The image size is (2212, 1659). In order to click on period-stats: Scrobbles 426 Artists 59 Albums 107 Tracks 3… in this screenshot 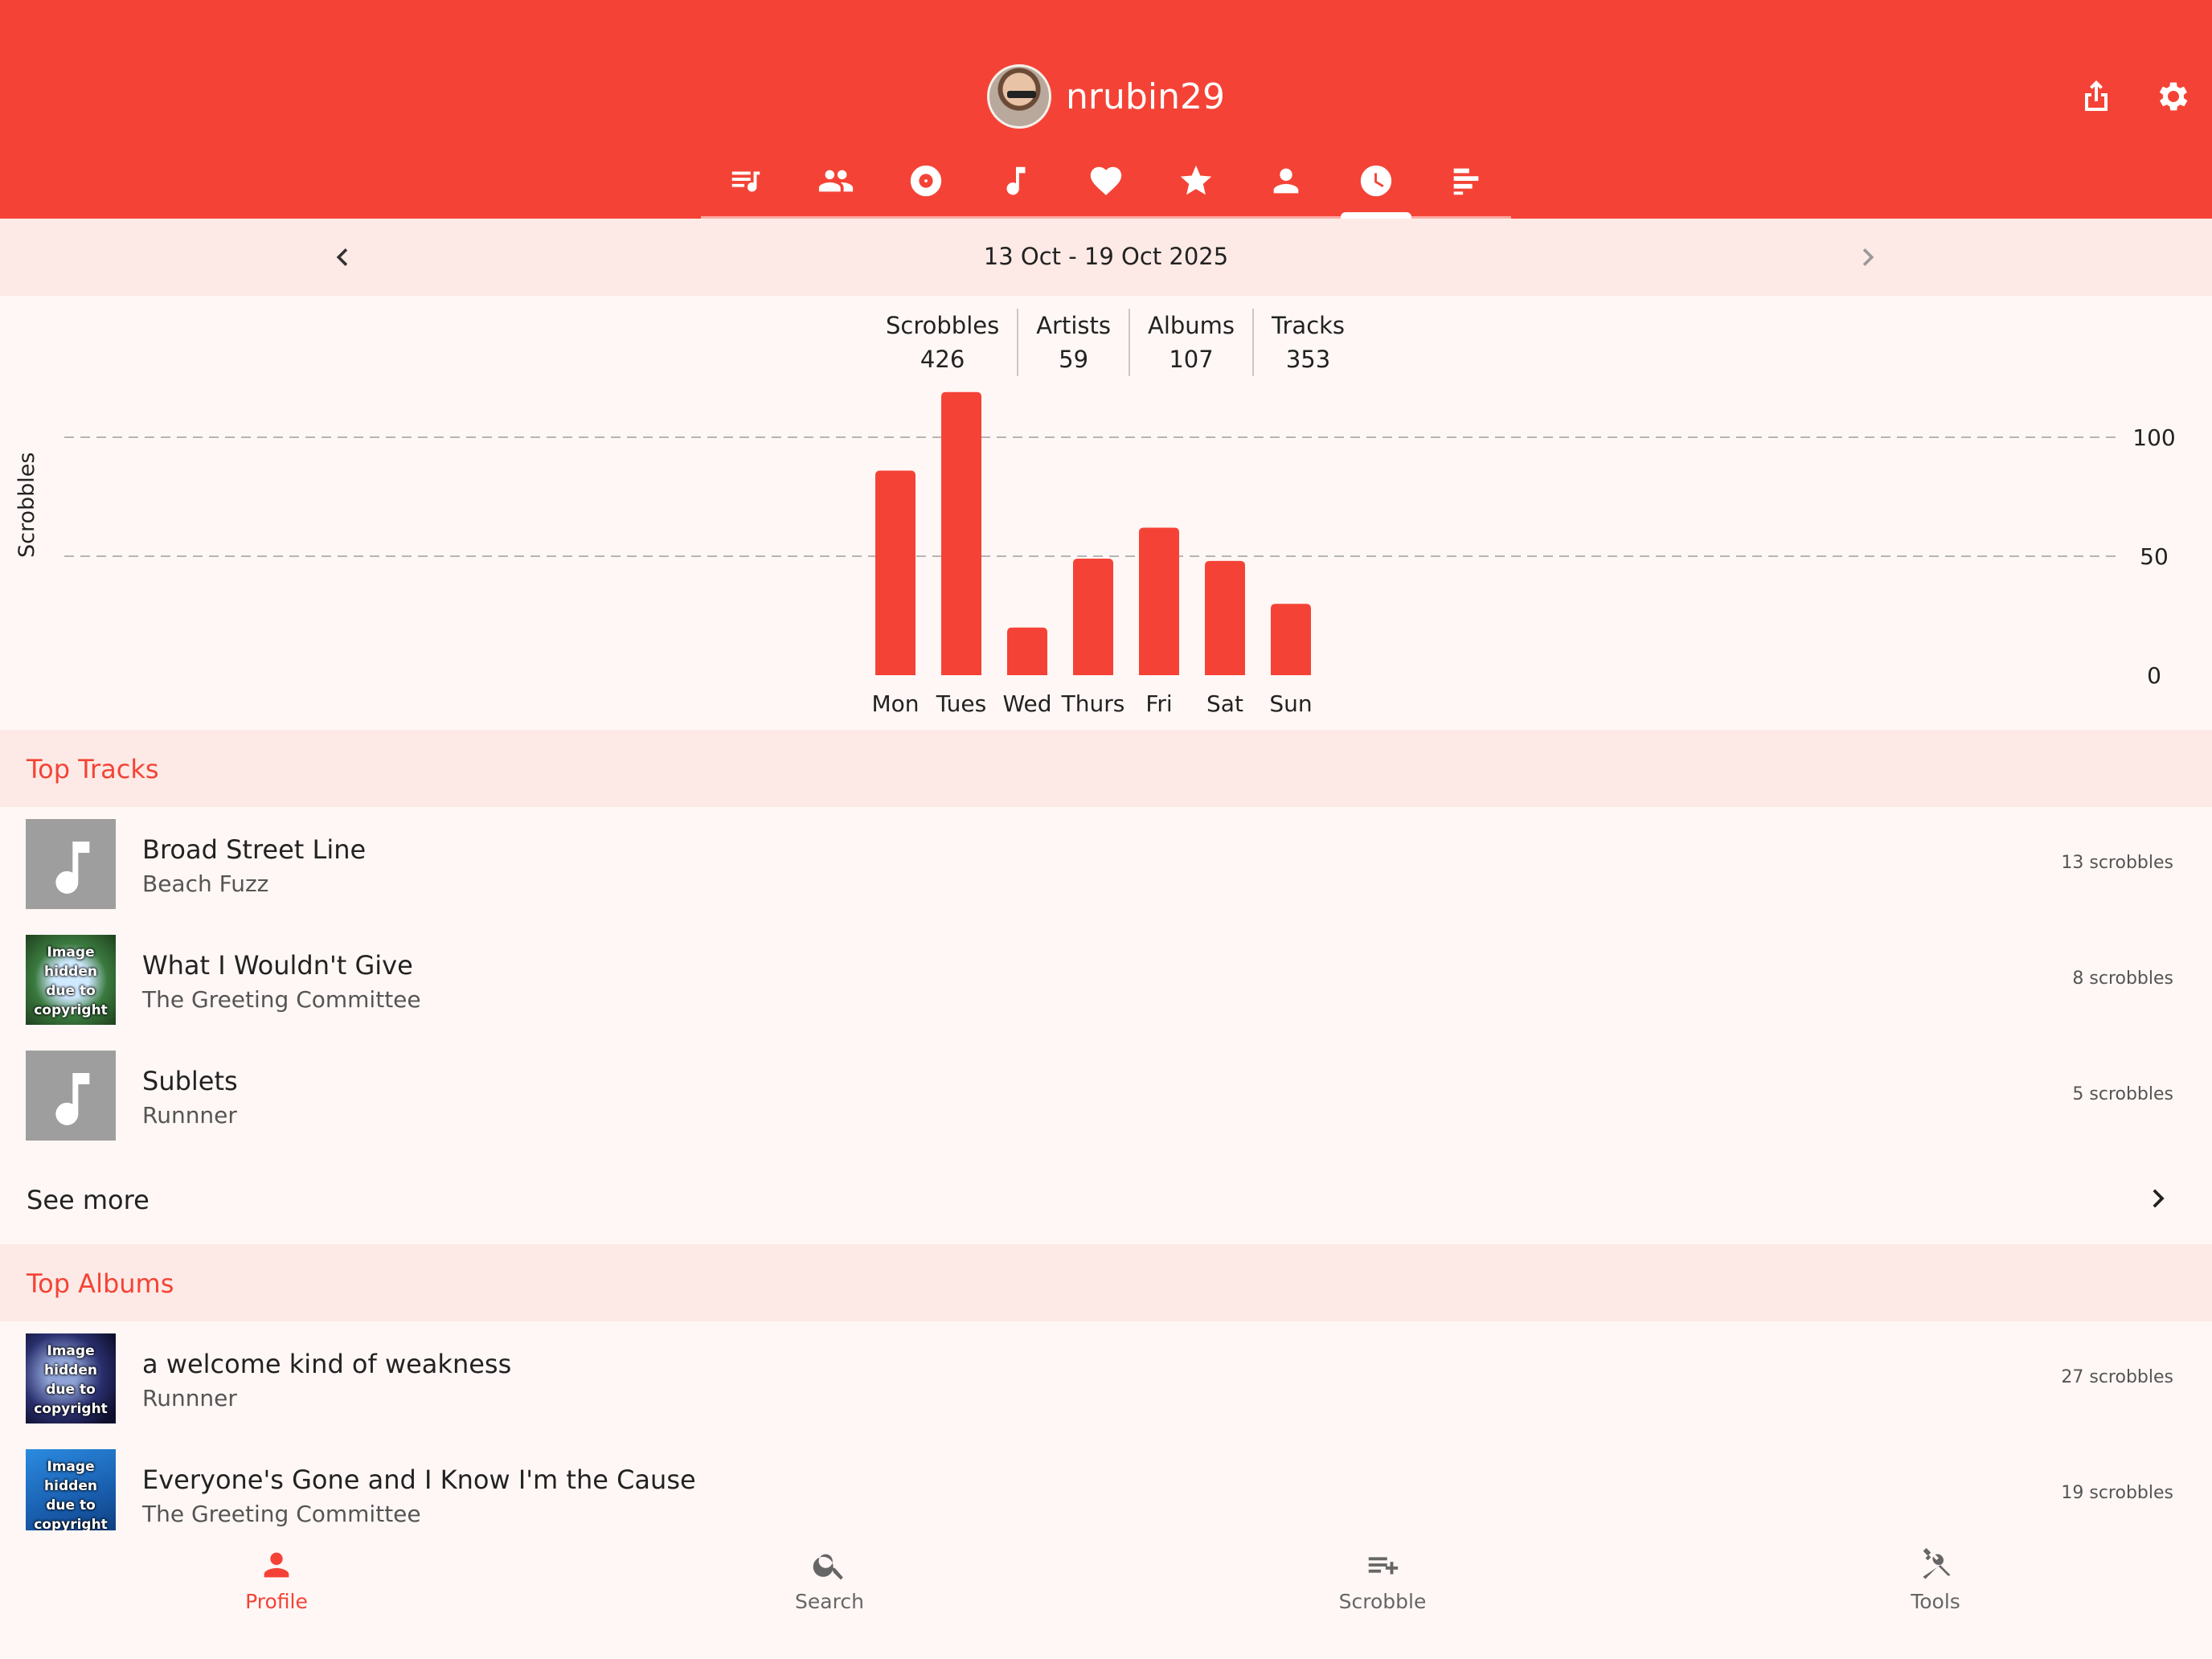, I will do `click(1115, 342)`.